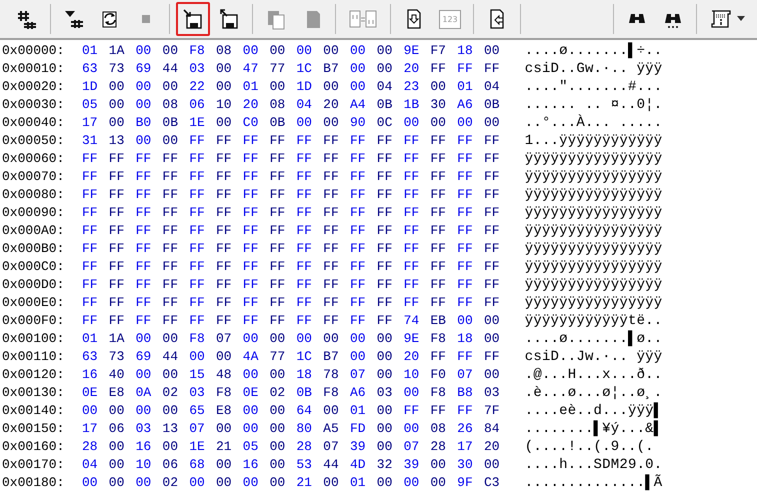  Describe the element at coordinates (331, 69) in the screenshot. I see `hex-byte: B7` at that location.